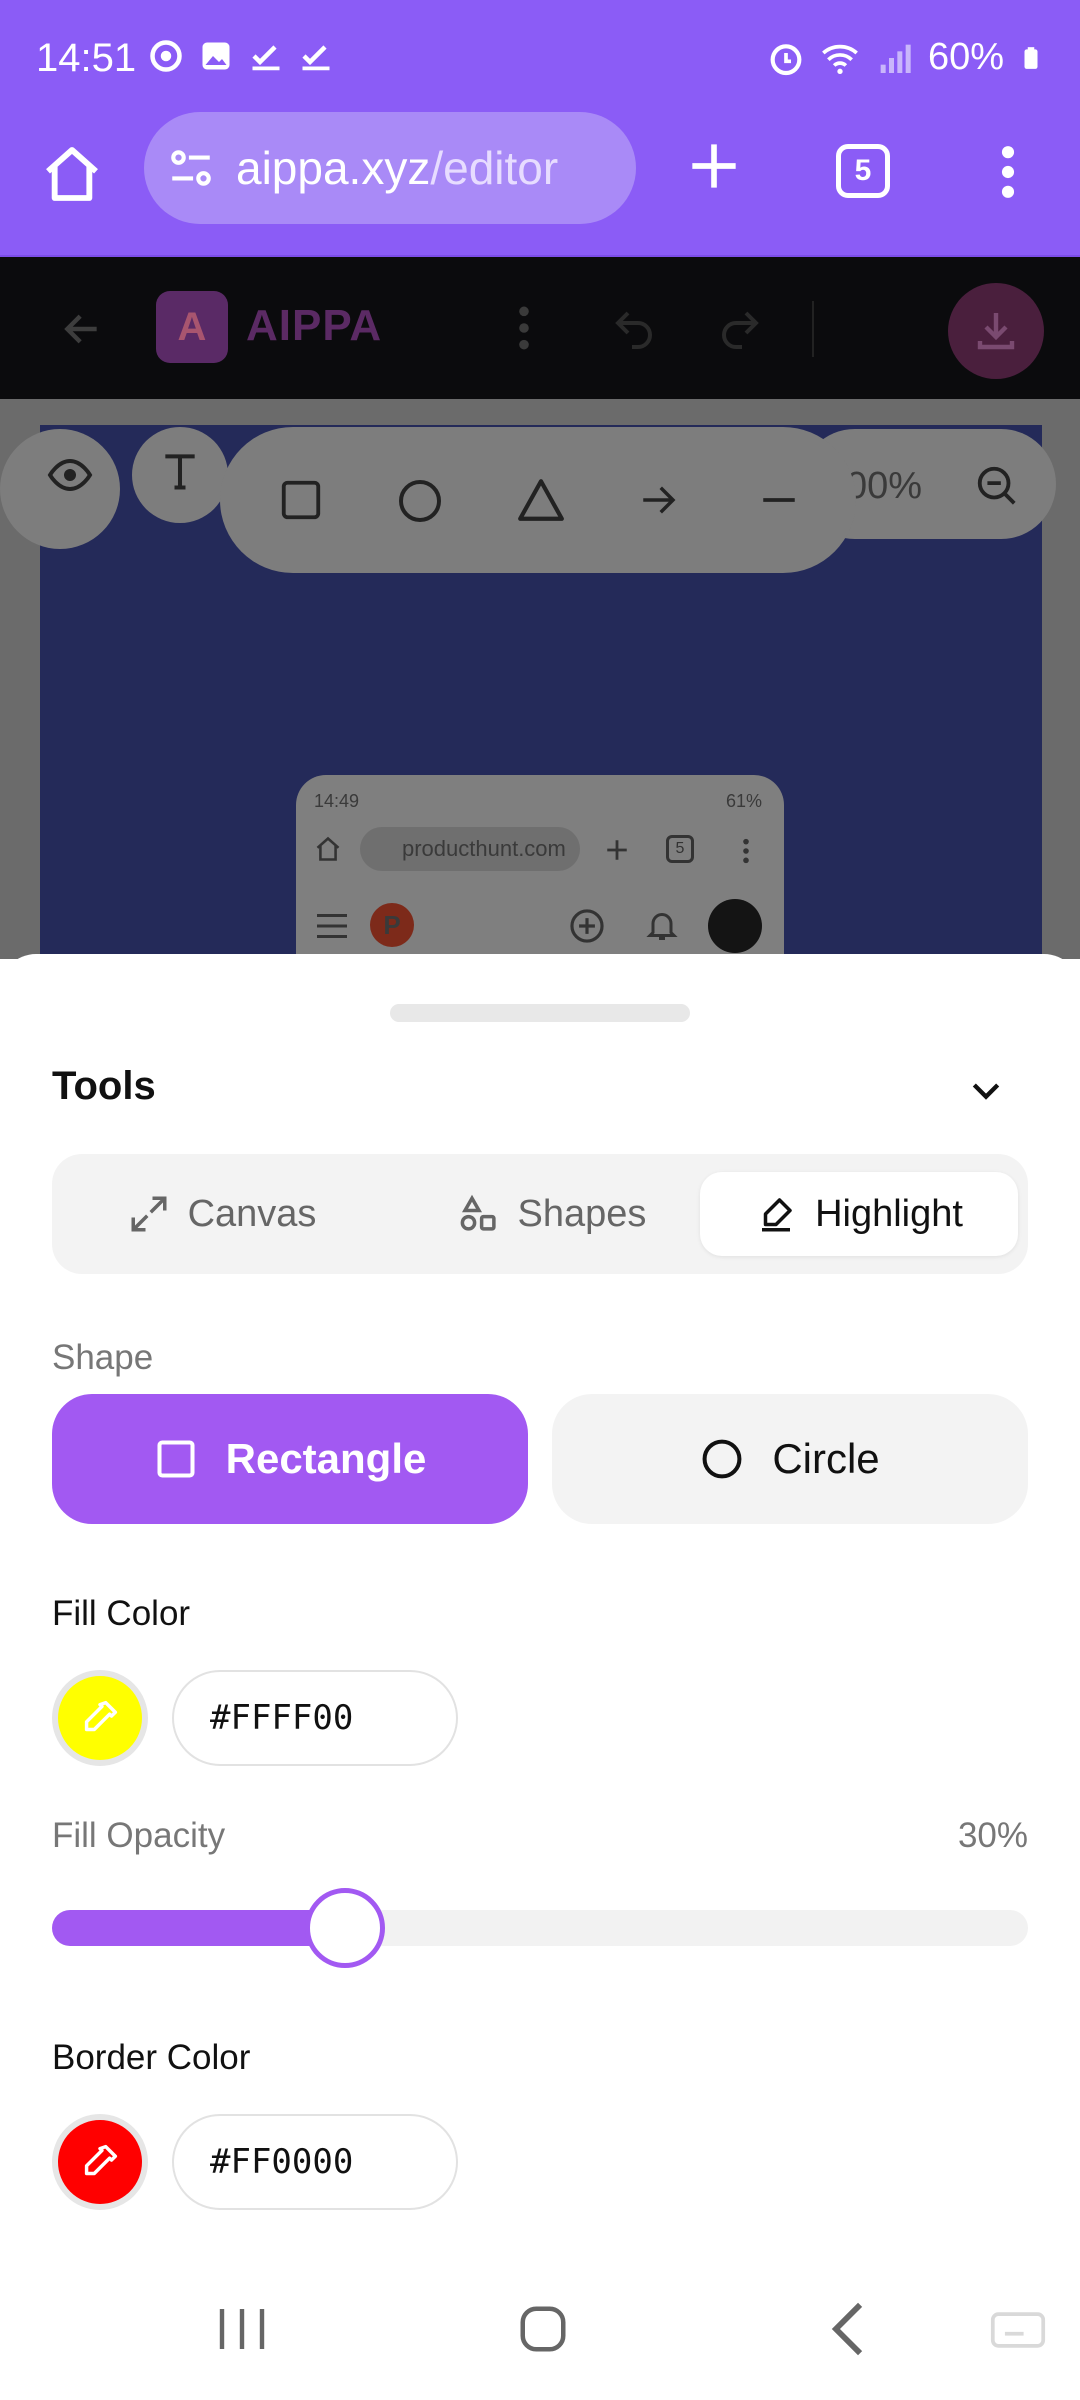 The width and height of the screenshot is (1080, 2400). I want to click on preview-address-bar: producthunt.com, so click(470, 849).